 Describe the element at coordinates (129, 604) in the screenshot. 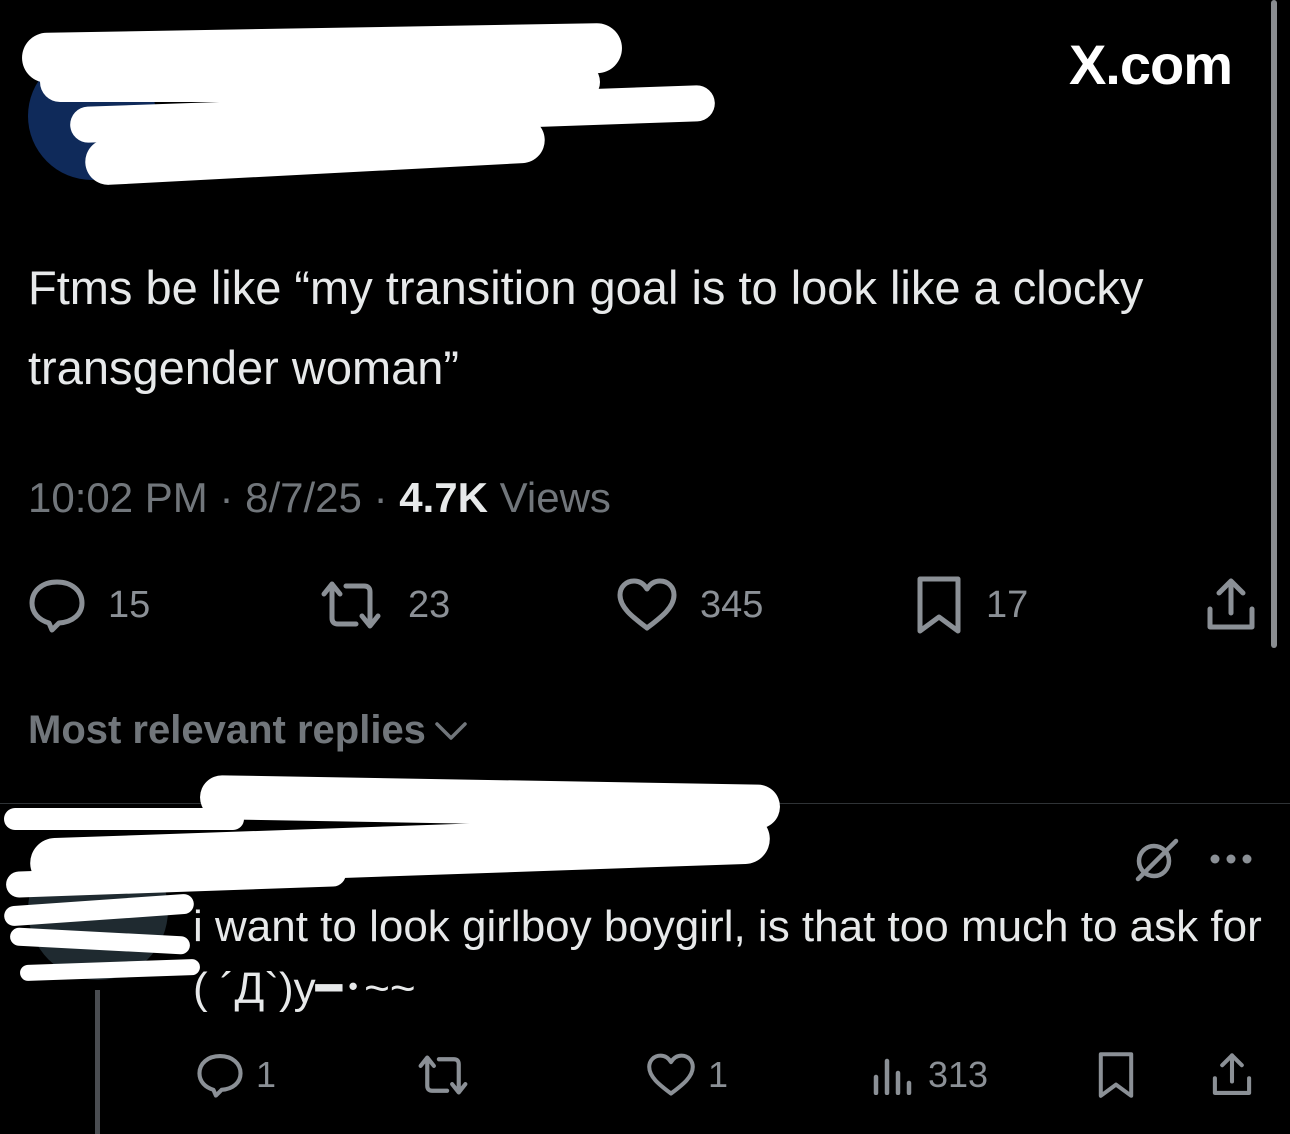

I see `reply-count: 15` at that location.